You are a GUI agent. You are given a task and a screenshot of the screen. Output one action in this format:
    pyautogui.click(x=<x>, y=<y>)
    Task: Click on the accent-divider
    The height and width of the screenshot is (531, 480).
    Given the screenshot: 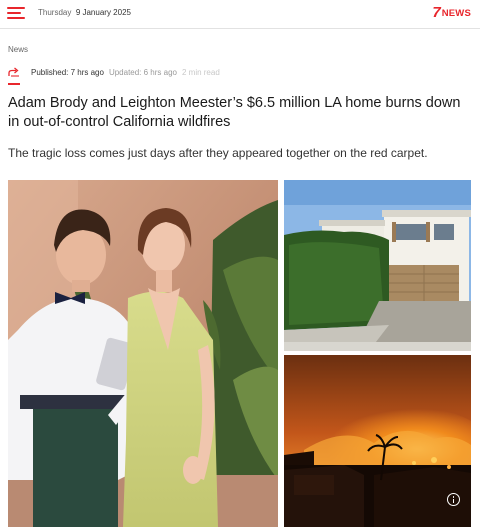 What is the action you would take?
    pyautogui.click(x=14, y=84)
    